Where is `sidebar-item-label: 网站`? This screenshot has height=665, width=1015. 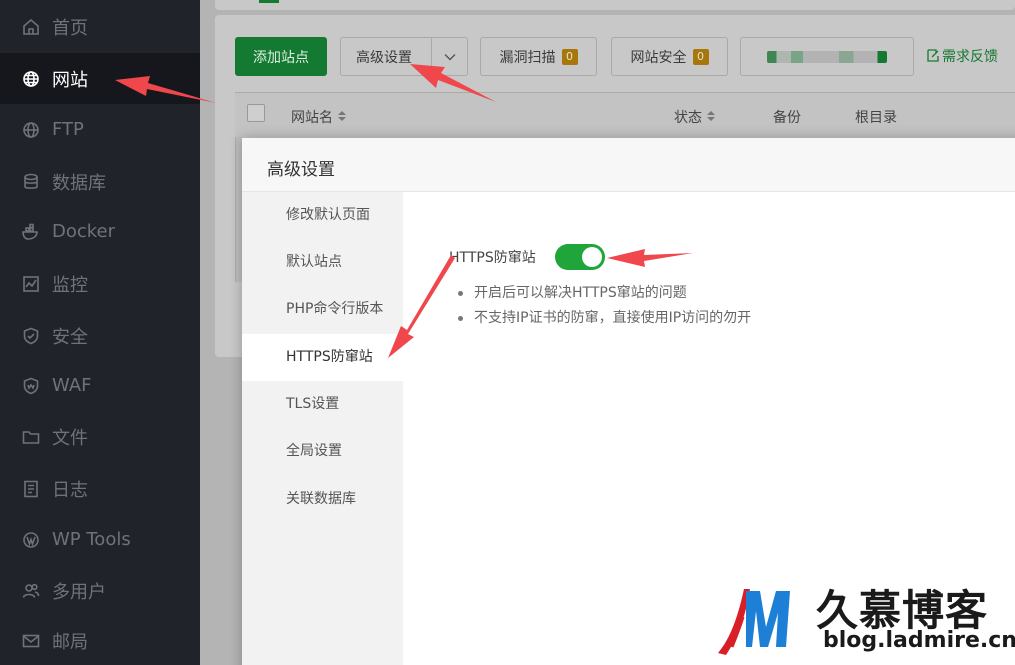 sidebar-item-label: 网站 is located at coordinates (70, 80).